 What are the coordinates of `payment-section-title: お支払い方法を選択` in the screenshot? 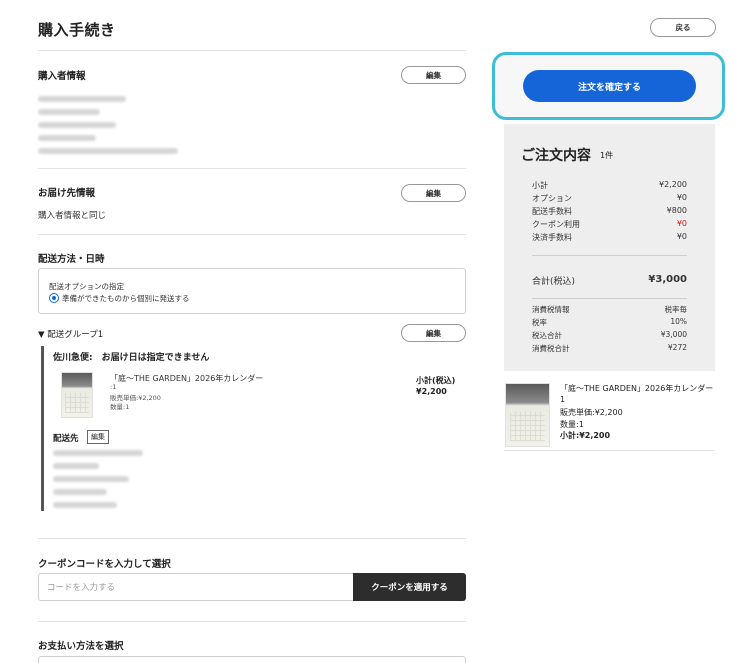 It's located at (81, 646).